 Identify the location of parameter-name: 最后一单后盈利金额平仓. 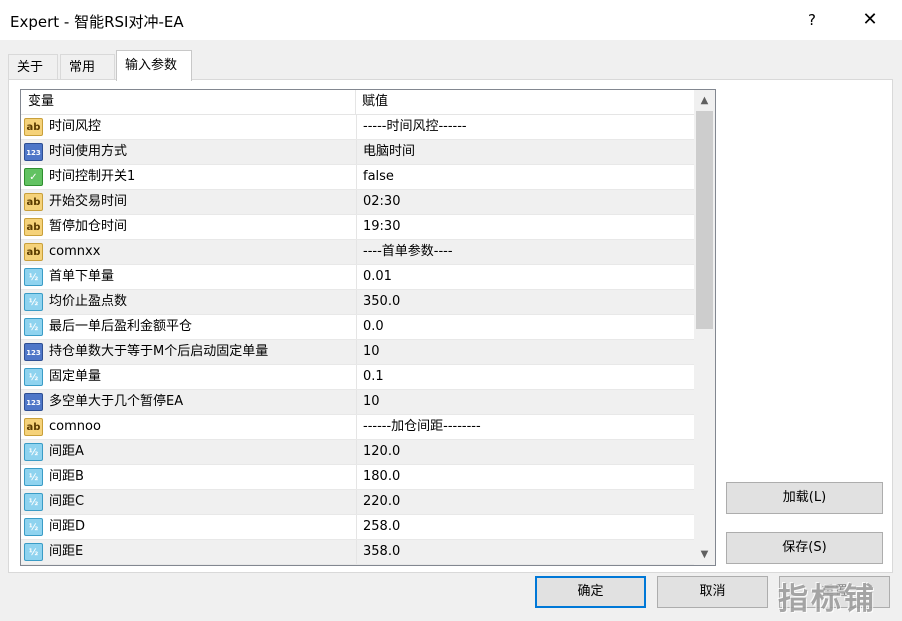
(121, 326).